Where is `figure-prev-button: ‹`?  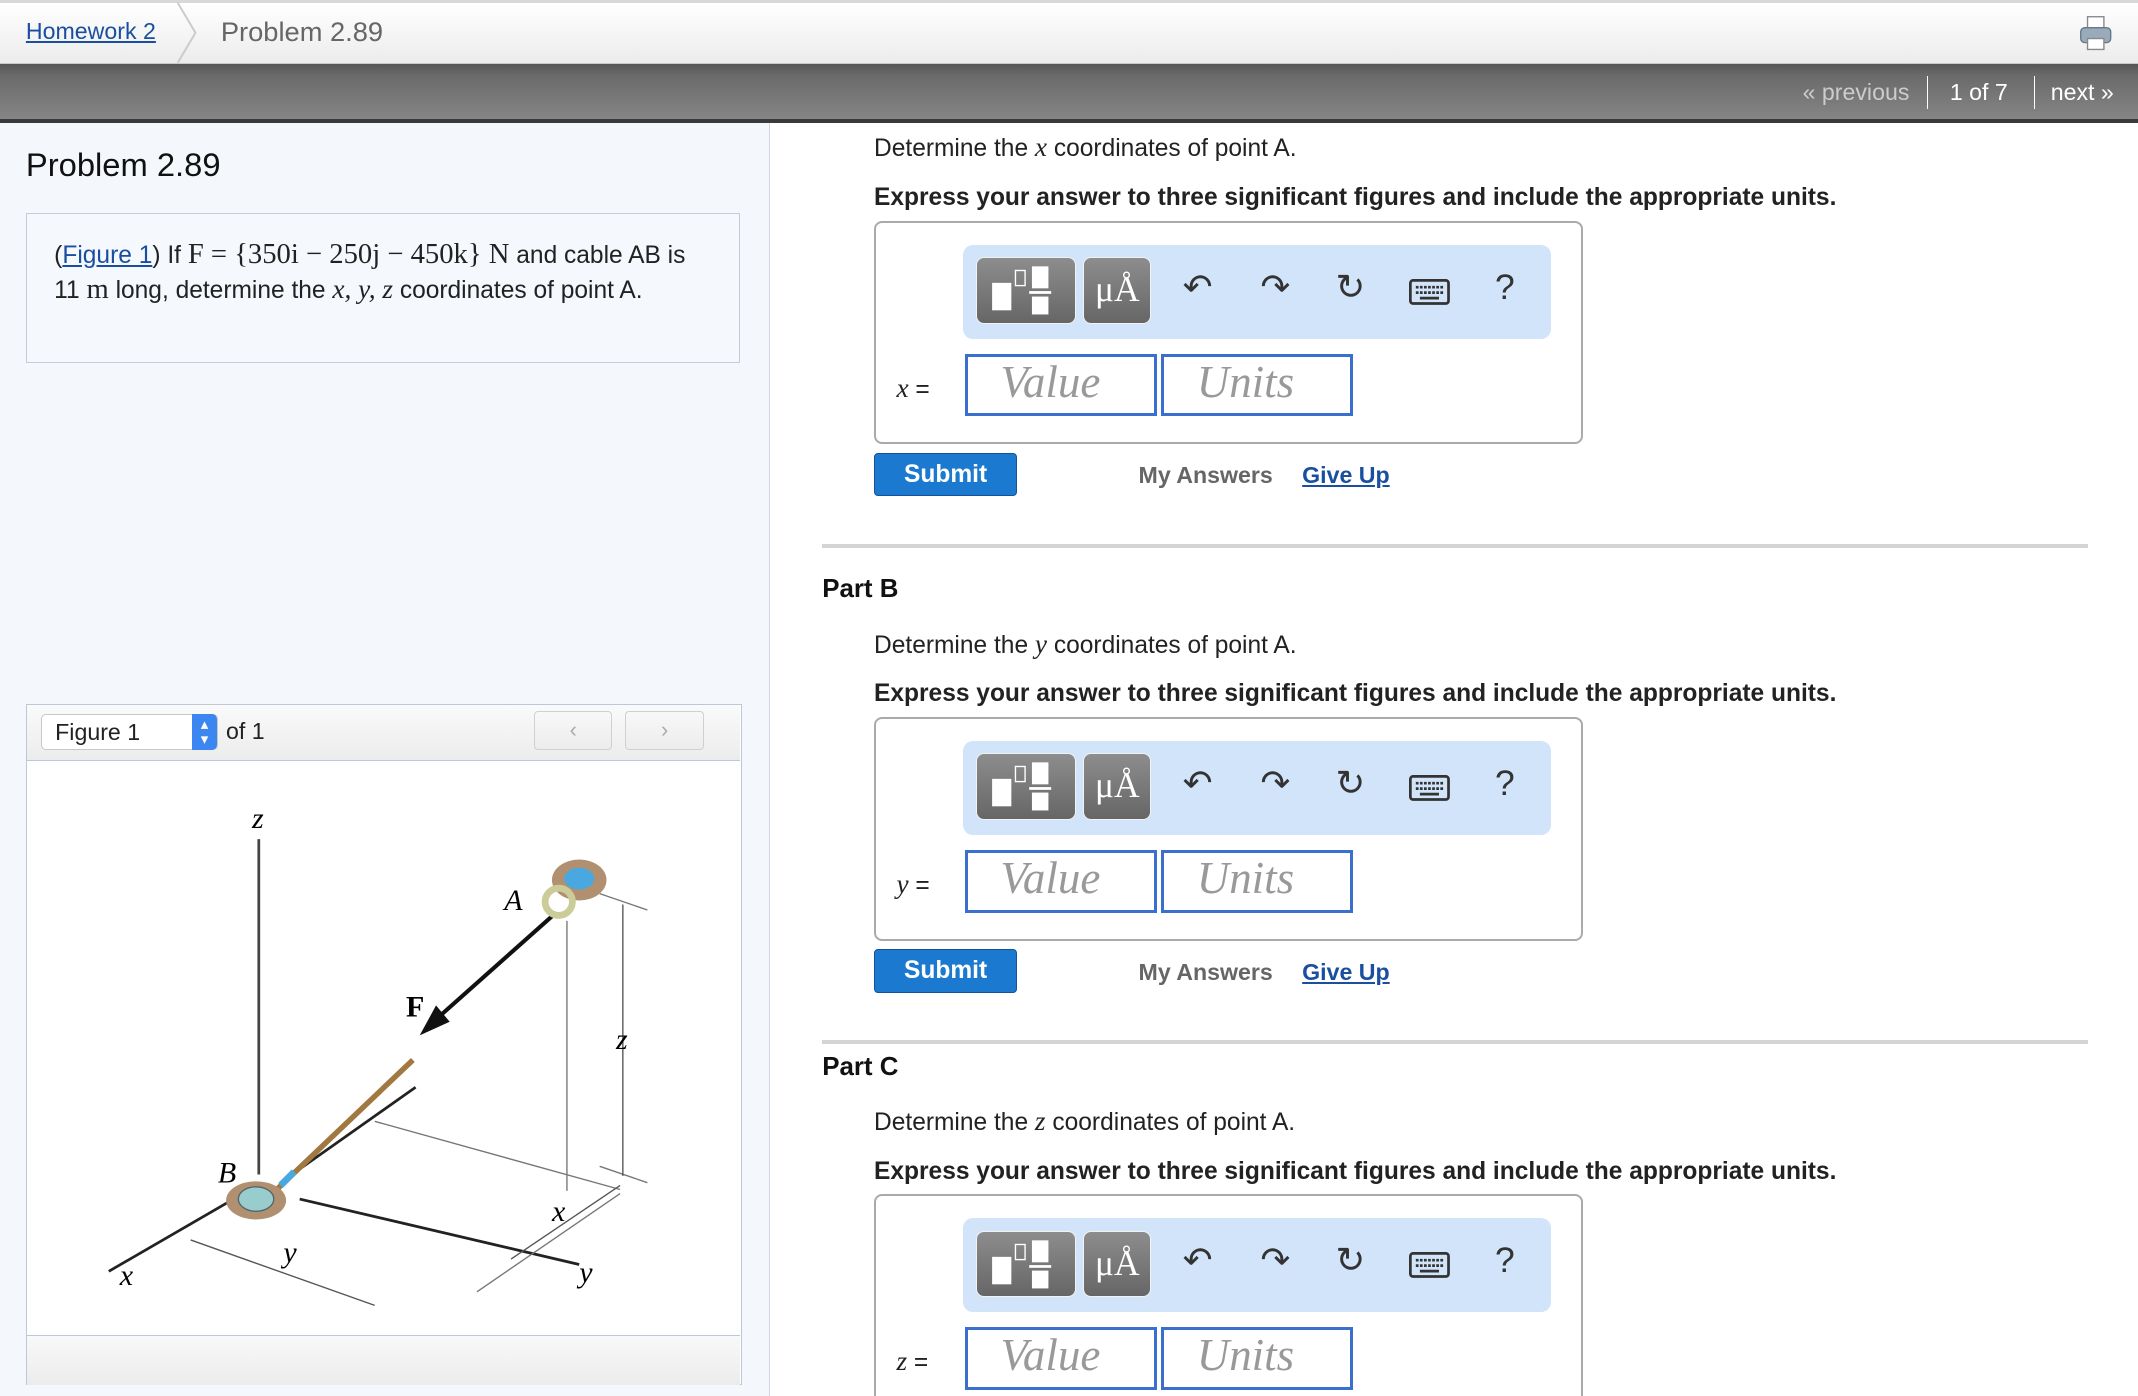 figure-prev-button: ‹ is located at coordinates (573, 731).